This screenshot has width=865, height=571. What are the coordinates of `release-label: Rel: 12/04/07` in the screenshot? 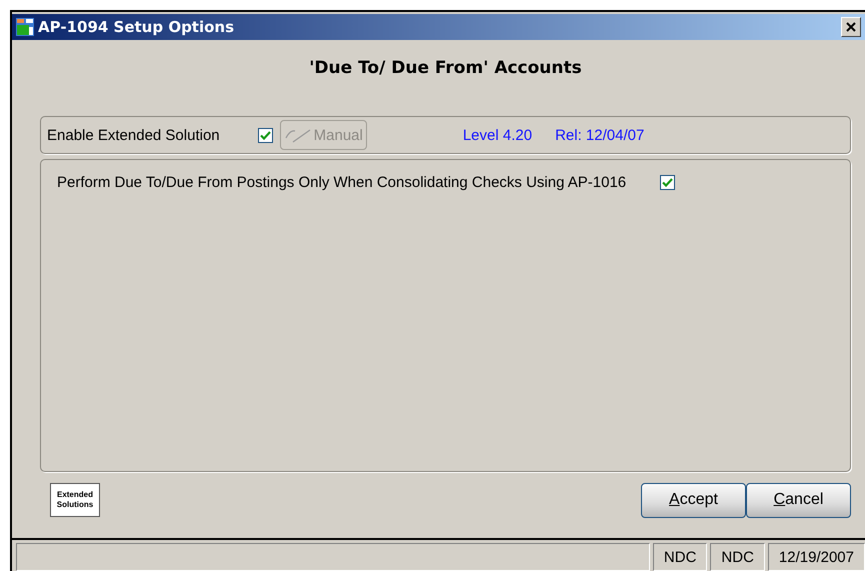 It's located at (599, 135).